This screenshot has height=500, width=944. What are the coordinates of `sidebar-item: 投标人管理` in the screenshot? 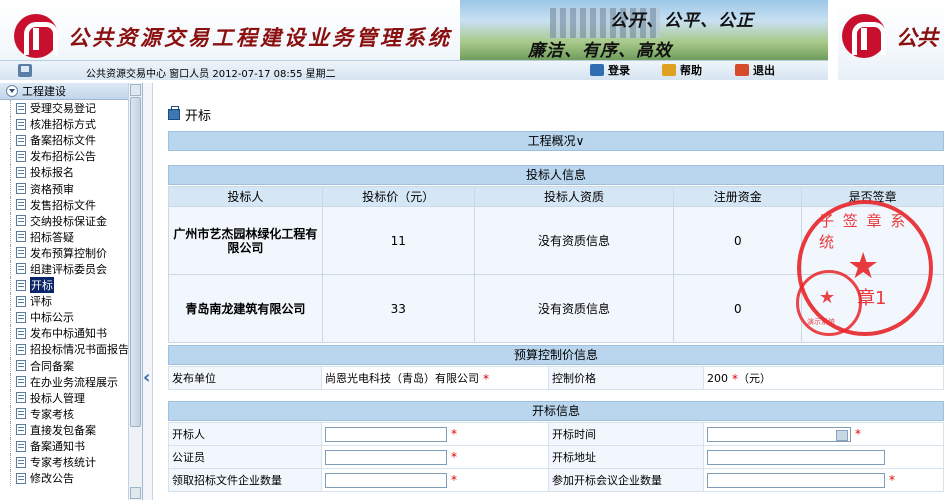 It's located at (75, 397).